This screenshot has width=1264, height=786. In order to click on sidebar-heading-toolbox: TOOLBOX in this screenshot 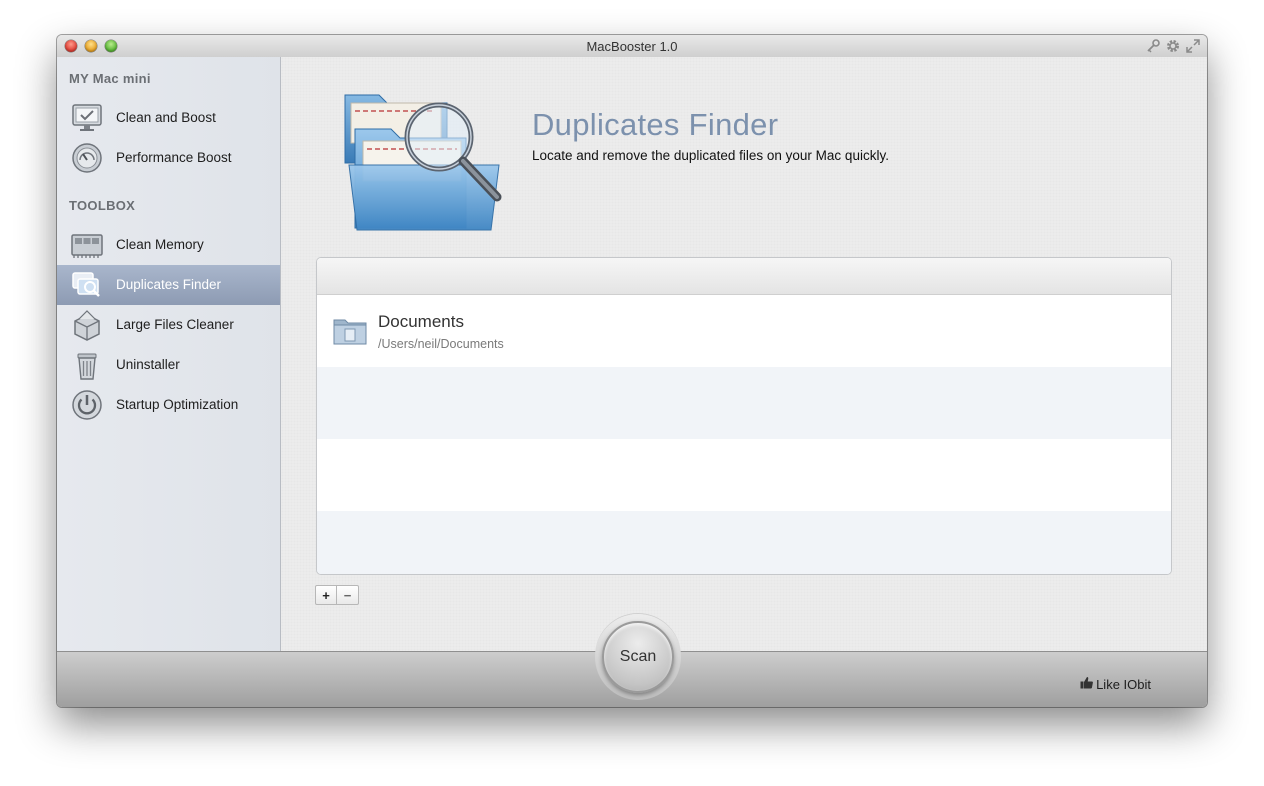, I will do `click(102, 205)`.